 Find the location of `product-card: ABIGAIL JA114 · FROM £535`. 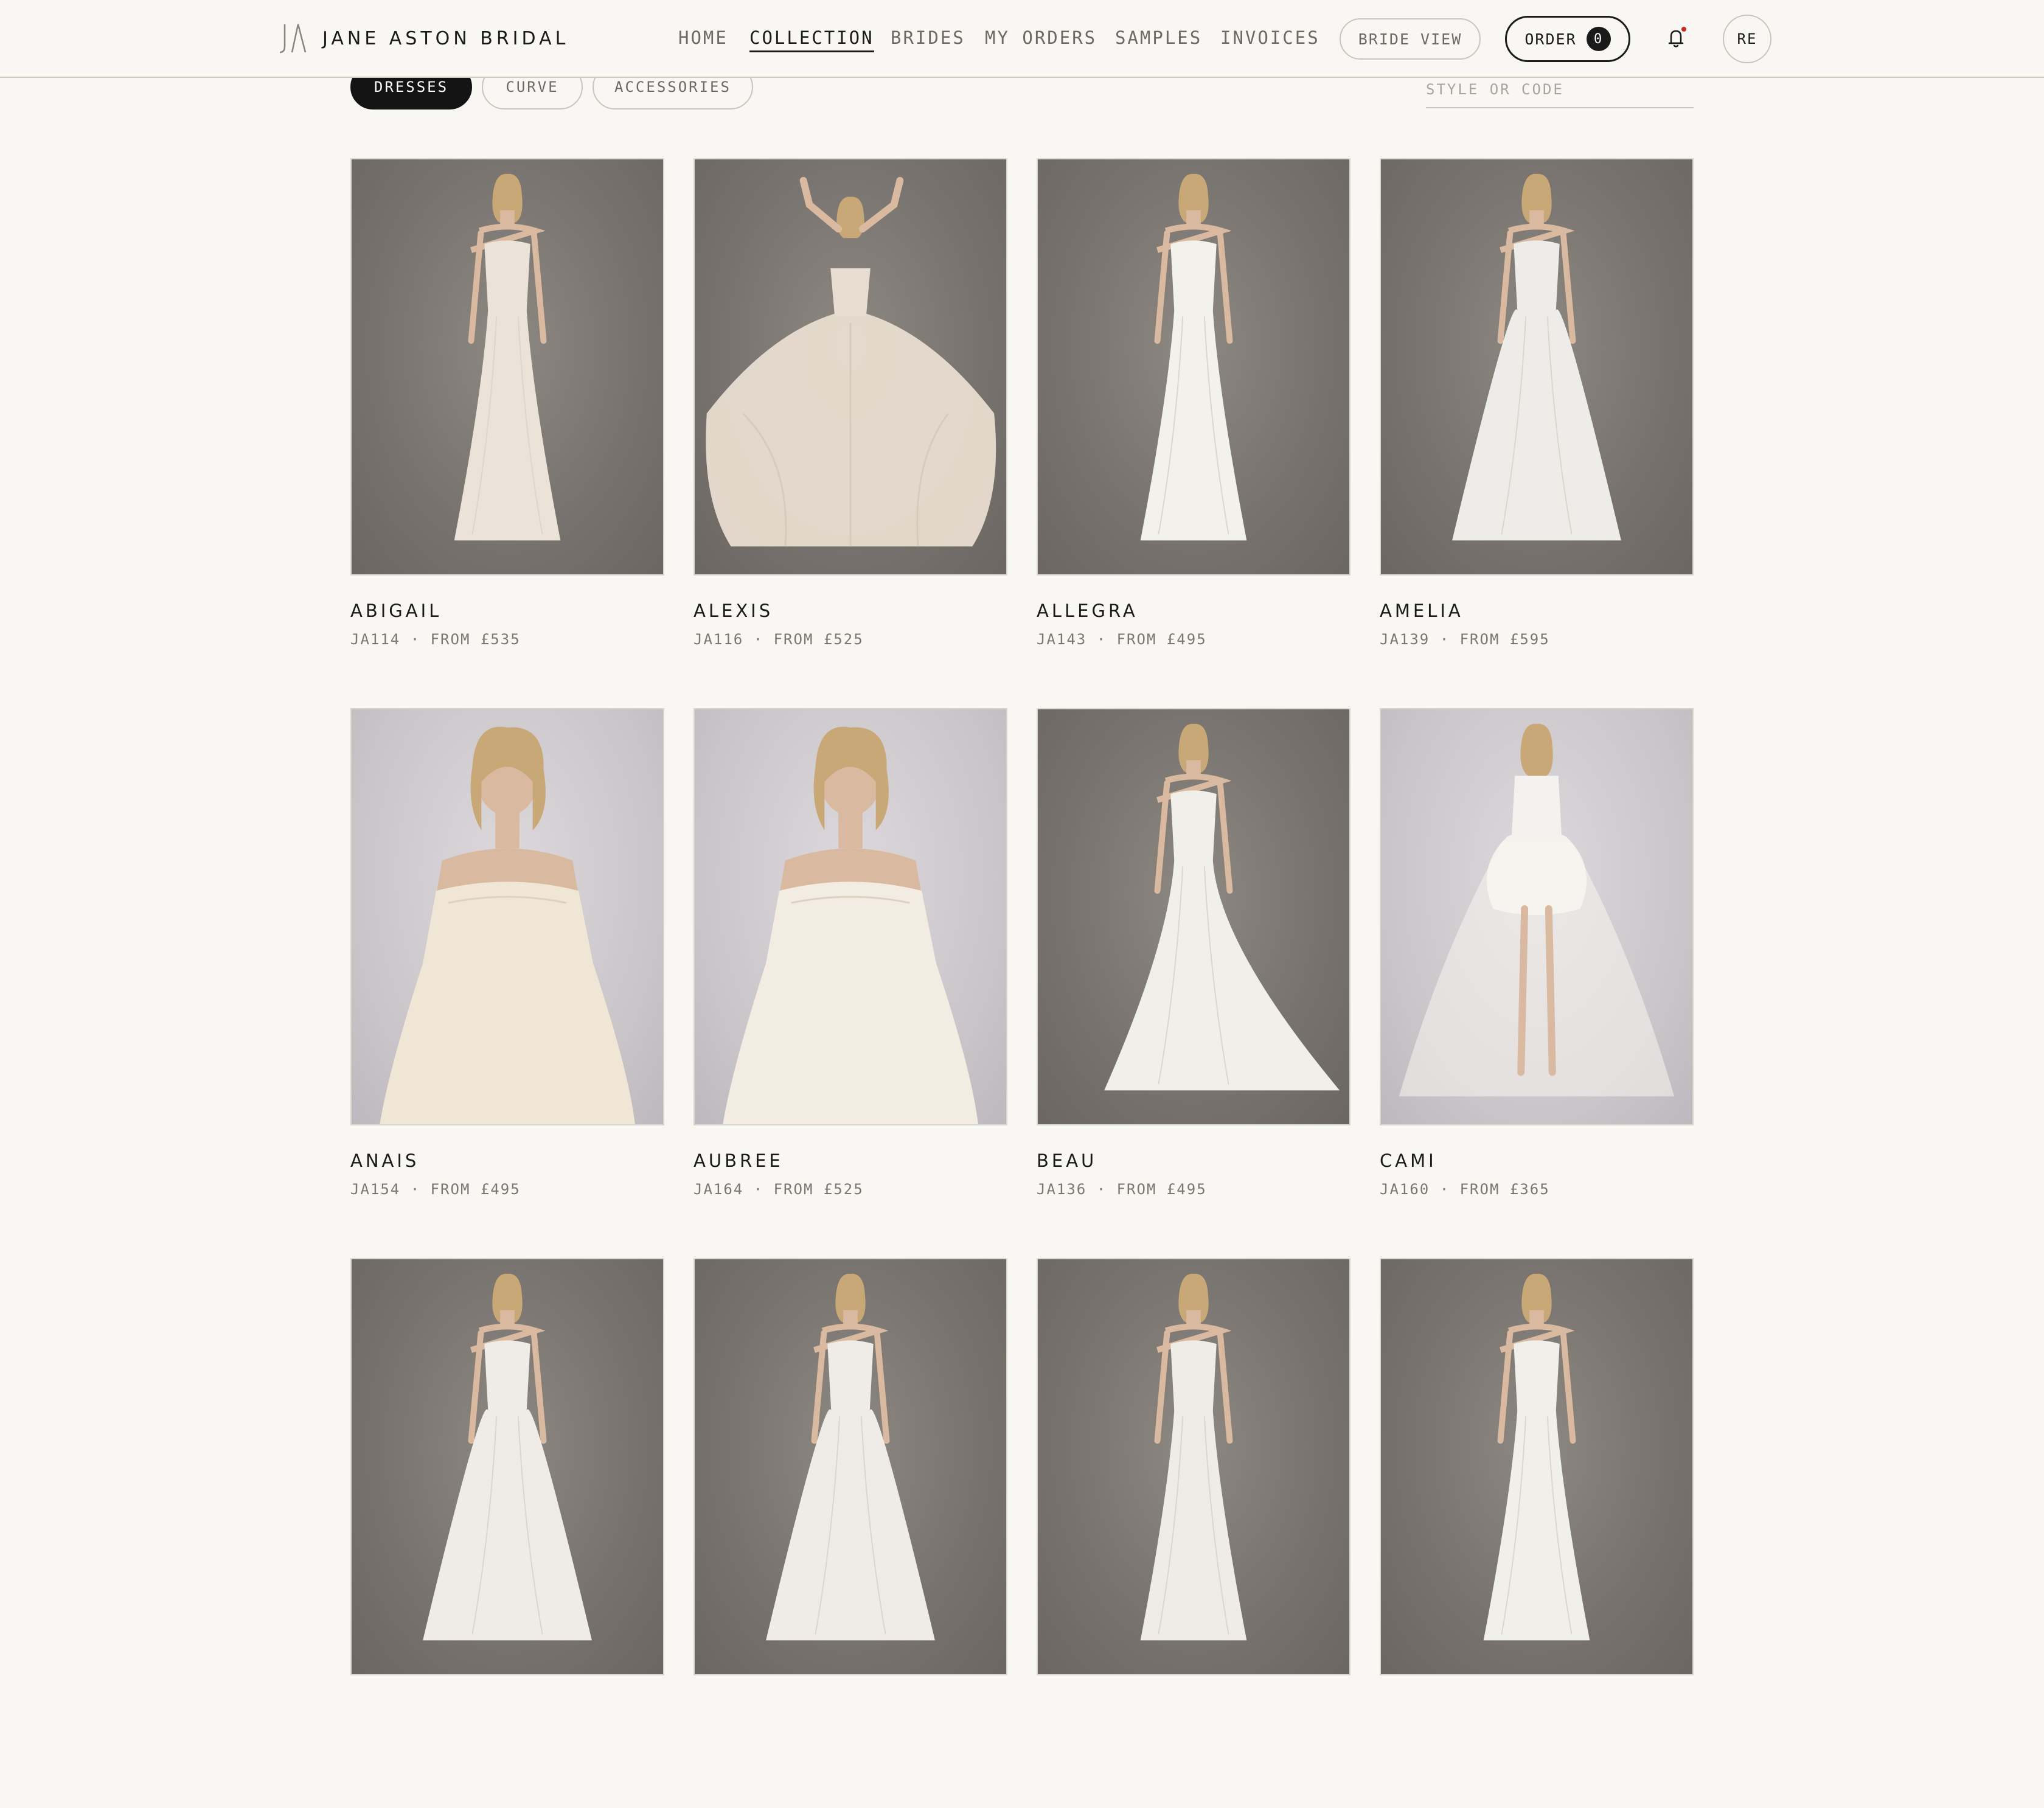

product-card: ABIGAIL JA114 · FROM £535 is located at coordinates (507, 433).